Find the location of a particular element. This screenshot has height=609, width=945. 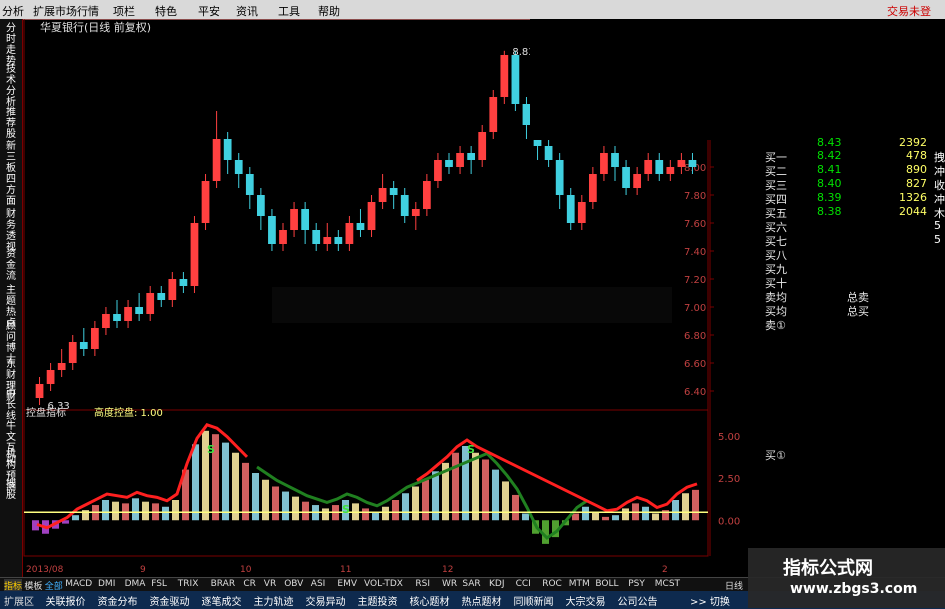

extension-item: 关联报价 is located at coordinates (66, 600).